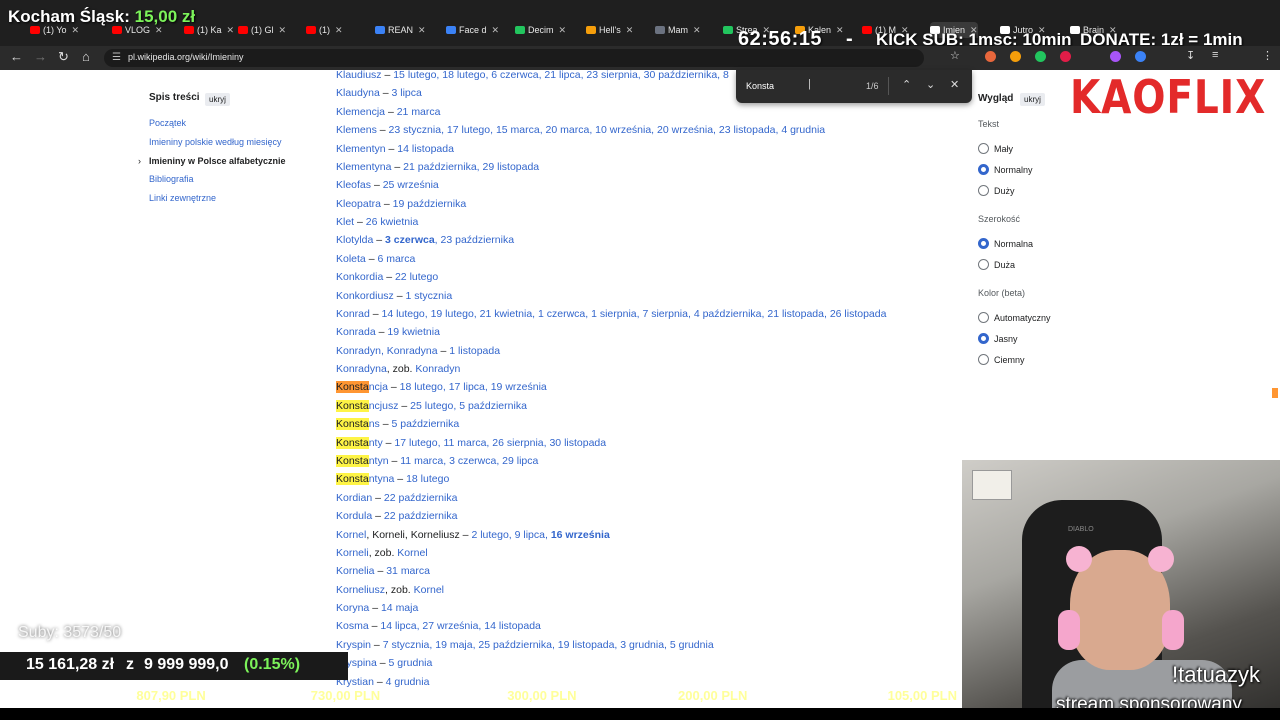  I want to click on home-button: ⌂, so click(86, 56).